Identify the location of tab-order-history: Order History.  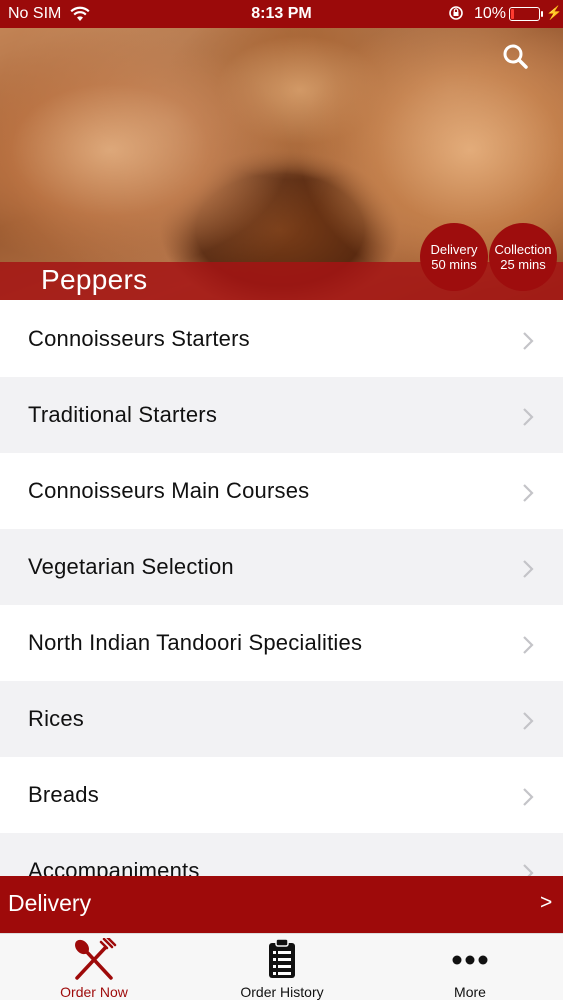
(282, 967).